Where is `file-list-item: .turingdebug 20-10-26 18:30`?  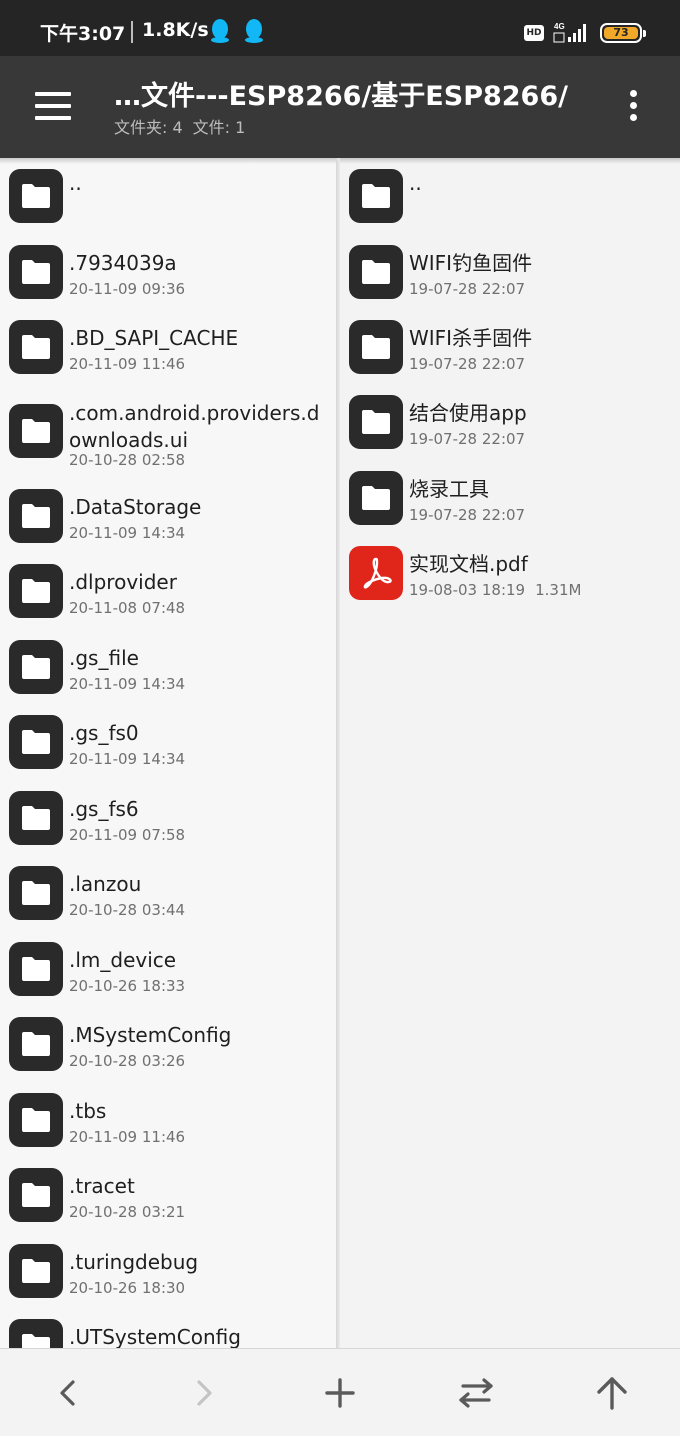
file-list-item: .turingdebug 20-10-26 18:30 is located at coordinates (169, 1271).